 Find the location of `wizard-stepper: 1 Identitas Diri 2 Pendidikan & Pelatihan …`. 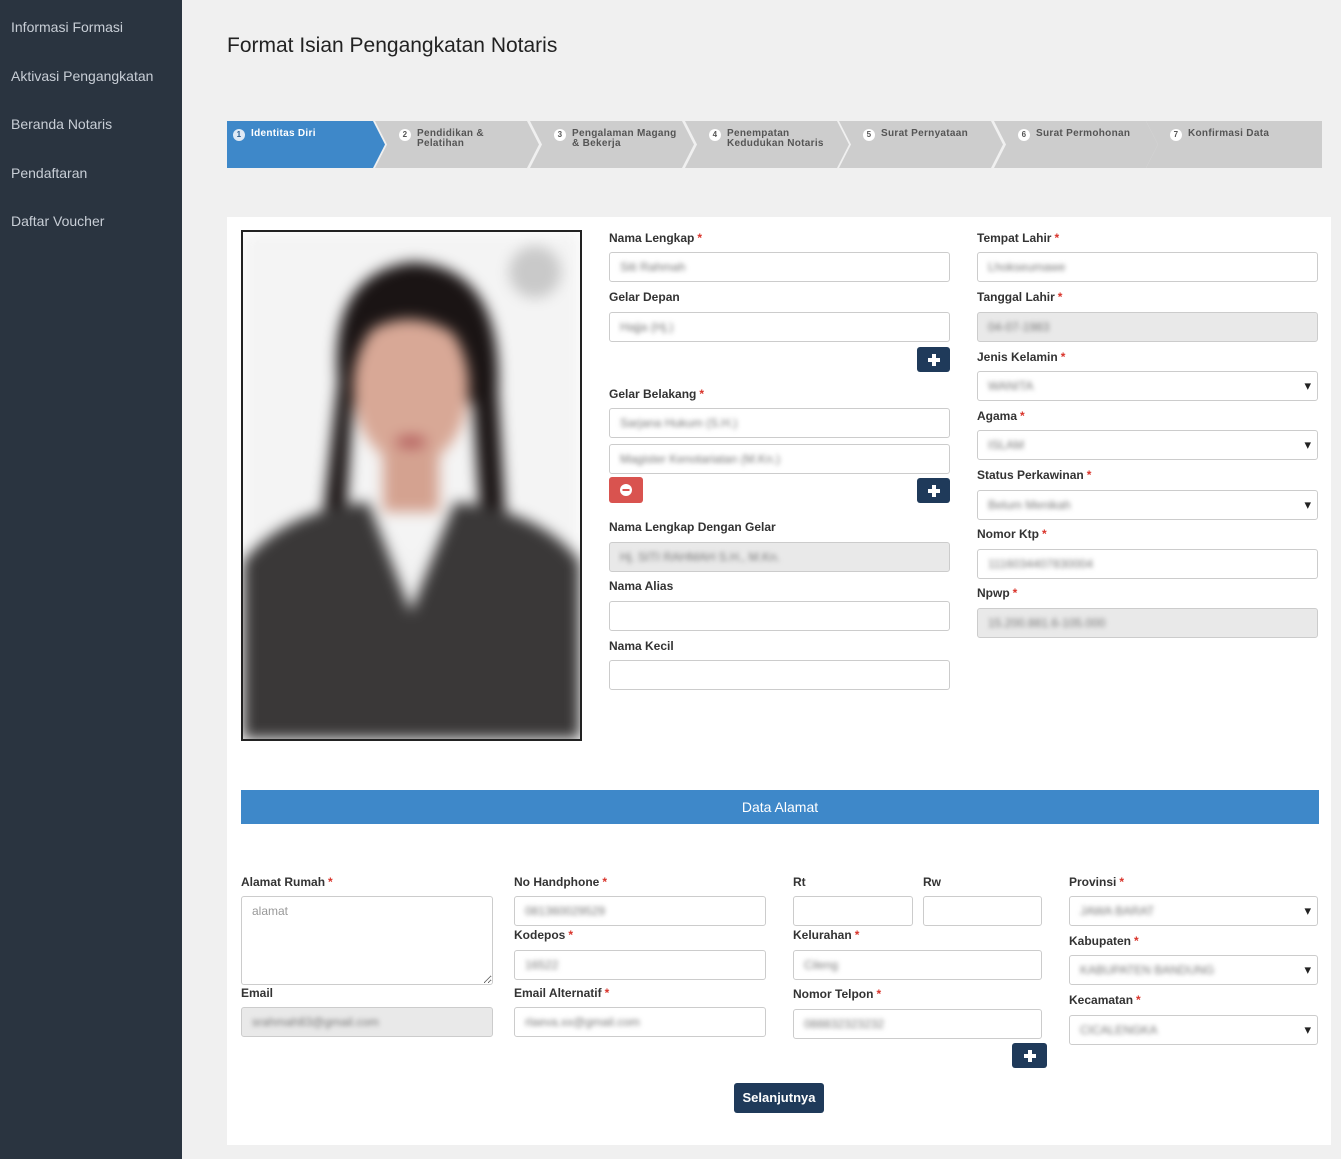

wizard-stepper: 1 Identitas Diri 2 Pendidikan & Pelatihan … is located at coordinates (774, 144).